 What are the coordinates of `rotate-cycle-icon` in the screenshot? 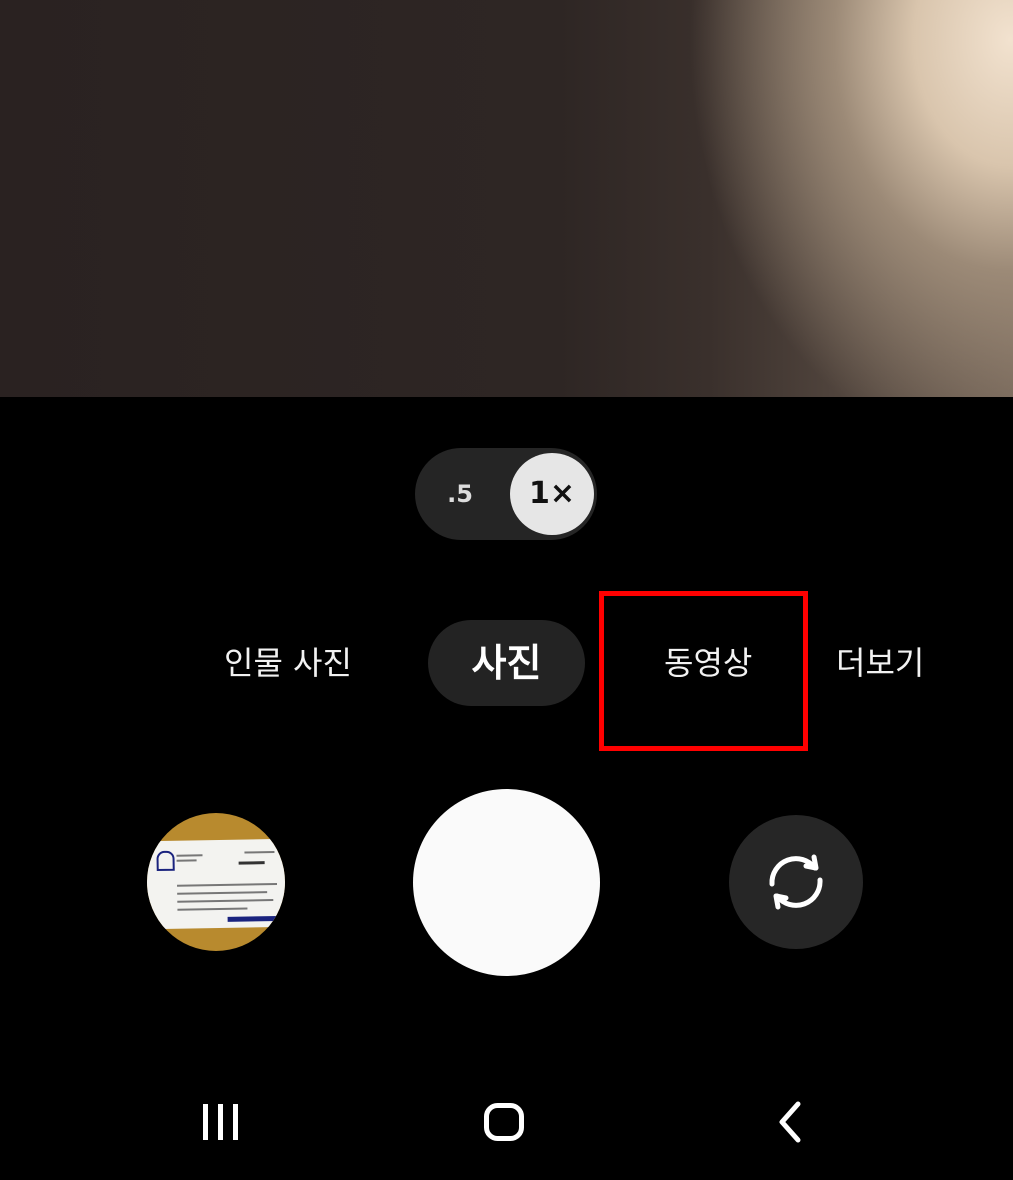 It's located at (796, 882).